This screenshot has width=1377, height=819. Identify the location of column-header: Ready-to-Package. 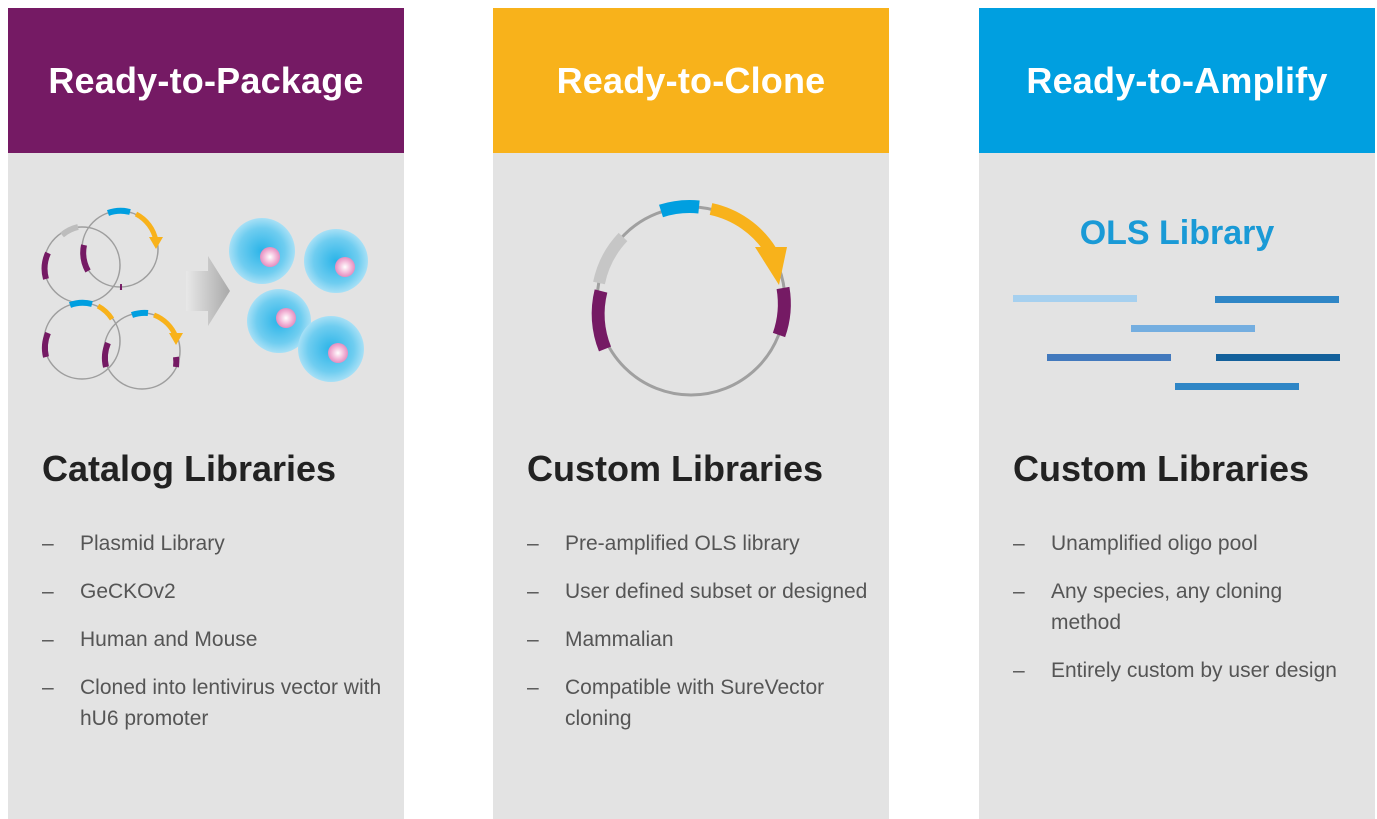
(206, 80).